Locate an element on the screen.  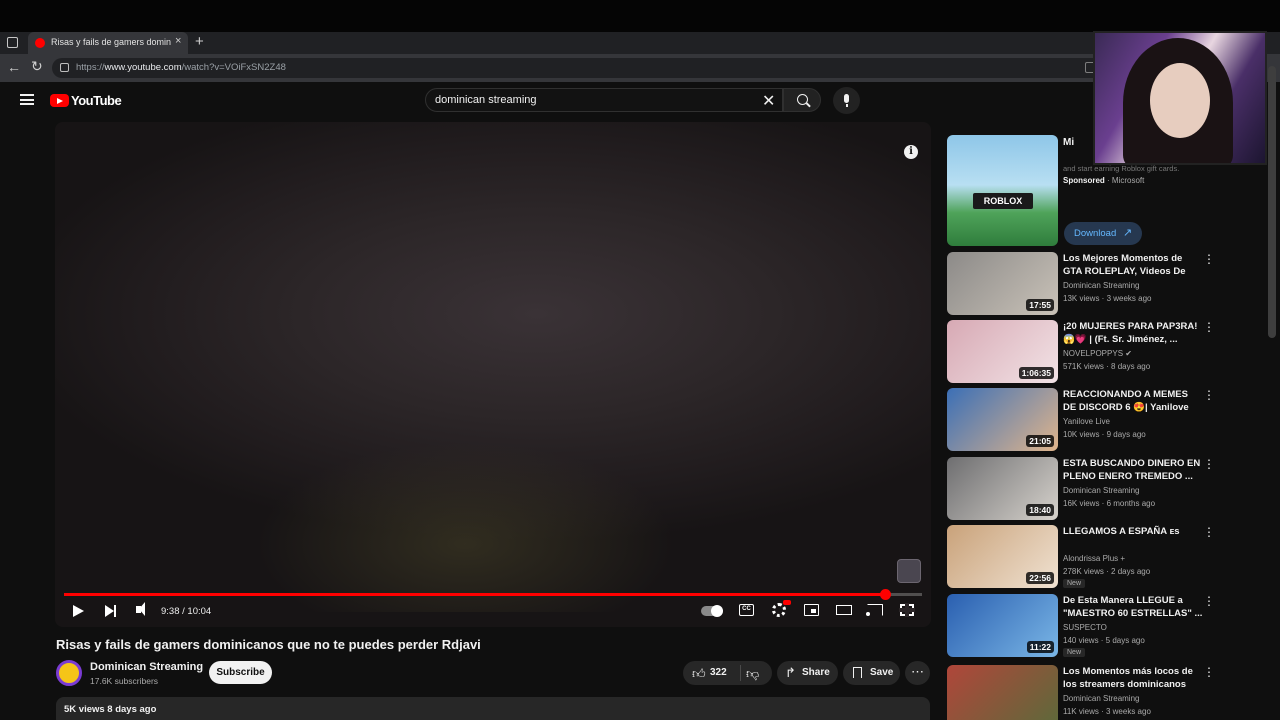
description-box: 5K views 8 days ago is located at coordinates (493, 708).